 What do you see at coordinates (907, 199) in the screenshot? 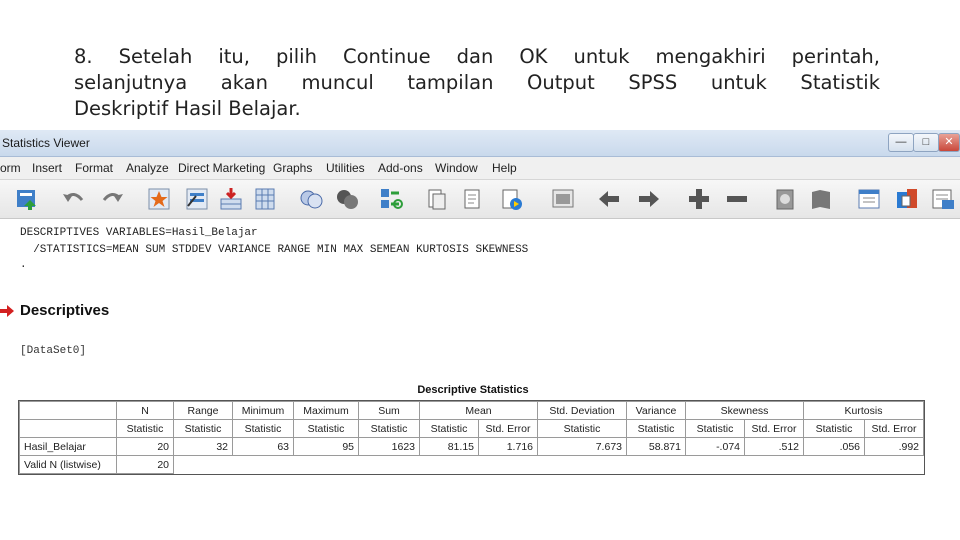
I see `insert-title-icon` at bounding box center [907, 199].